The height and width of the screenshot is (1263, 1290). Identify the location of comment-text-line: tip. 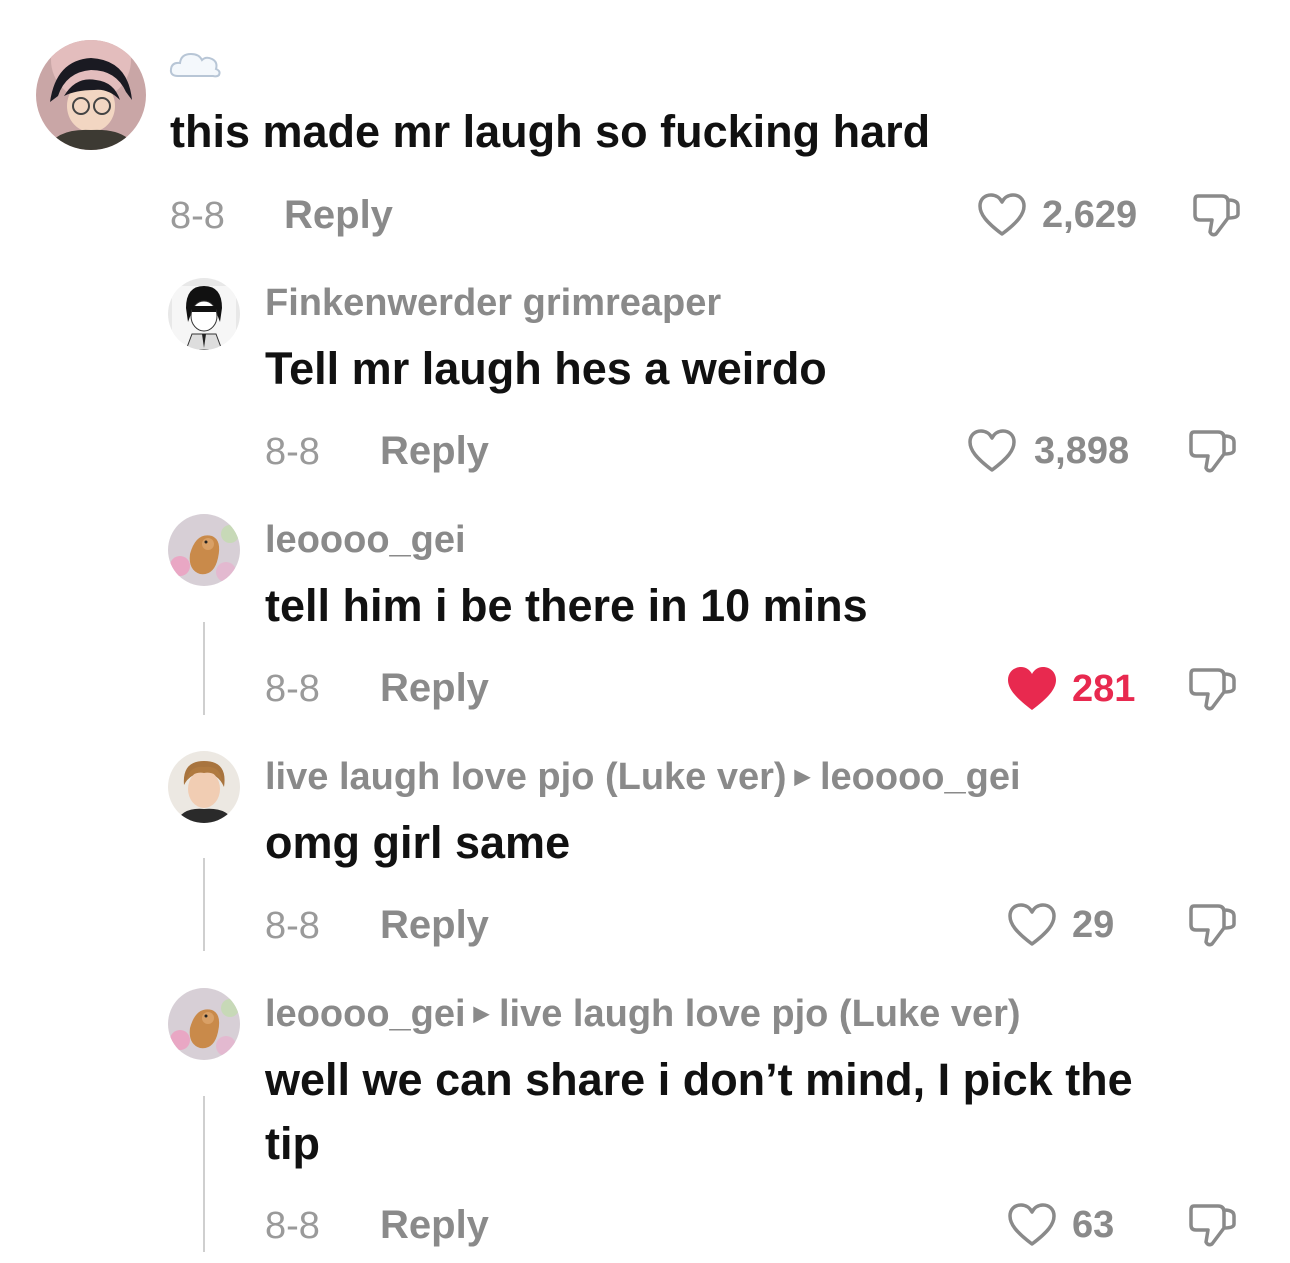
(292, 1143).